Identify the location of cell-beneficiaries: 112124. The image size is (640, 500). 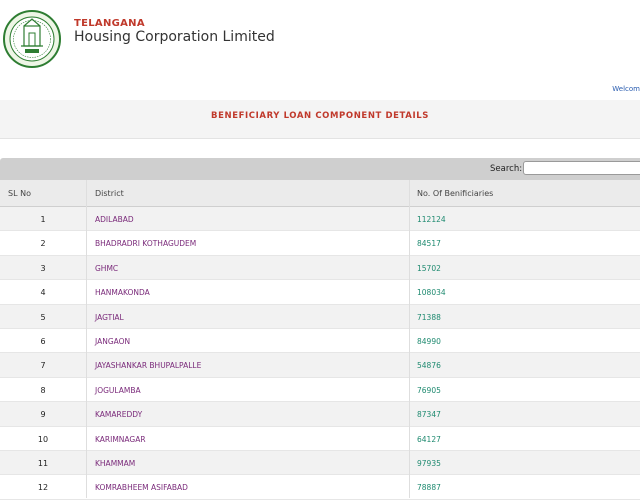
(431, 219).